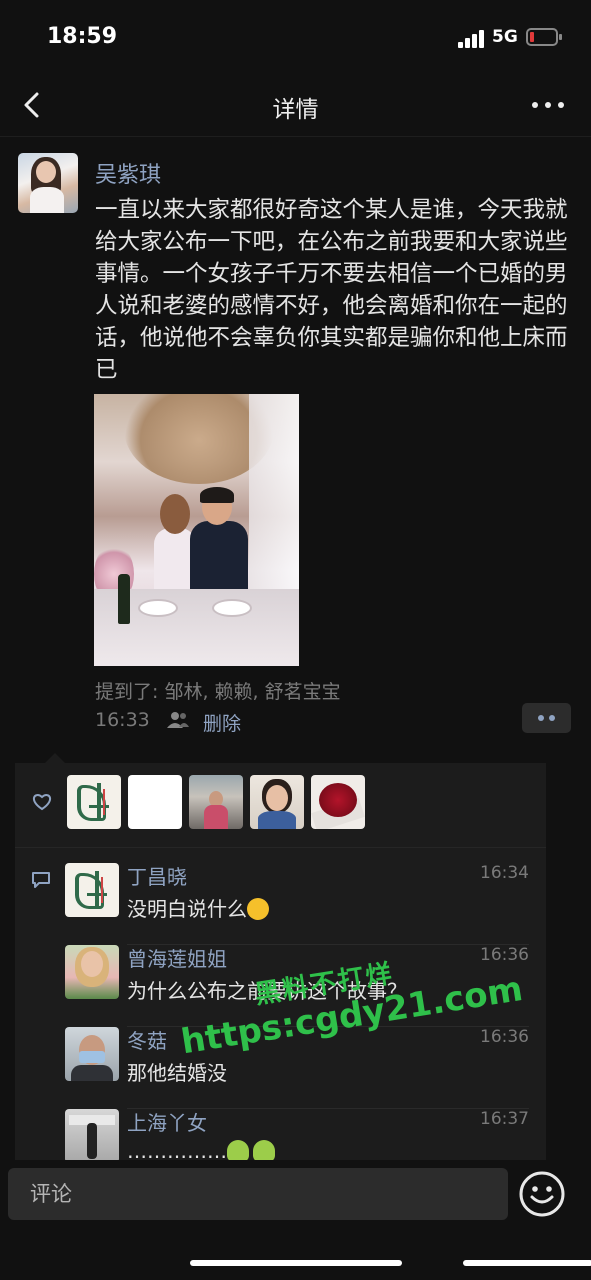  Describe the element at coordinates (504, 873) in the screenshot. I see `comment-time: 16:34` at that location.